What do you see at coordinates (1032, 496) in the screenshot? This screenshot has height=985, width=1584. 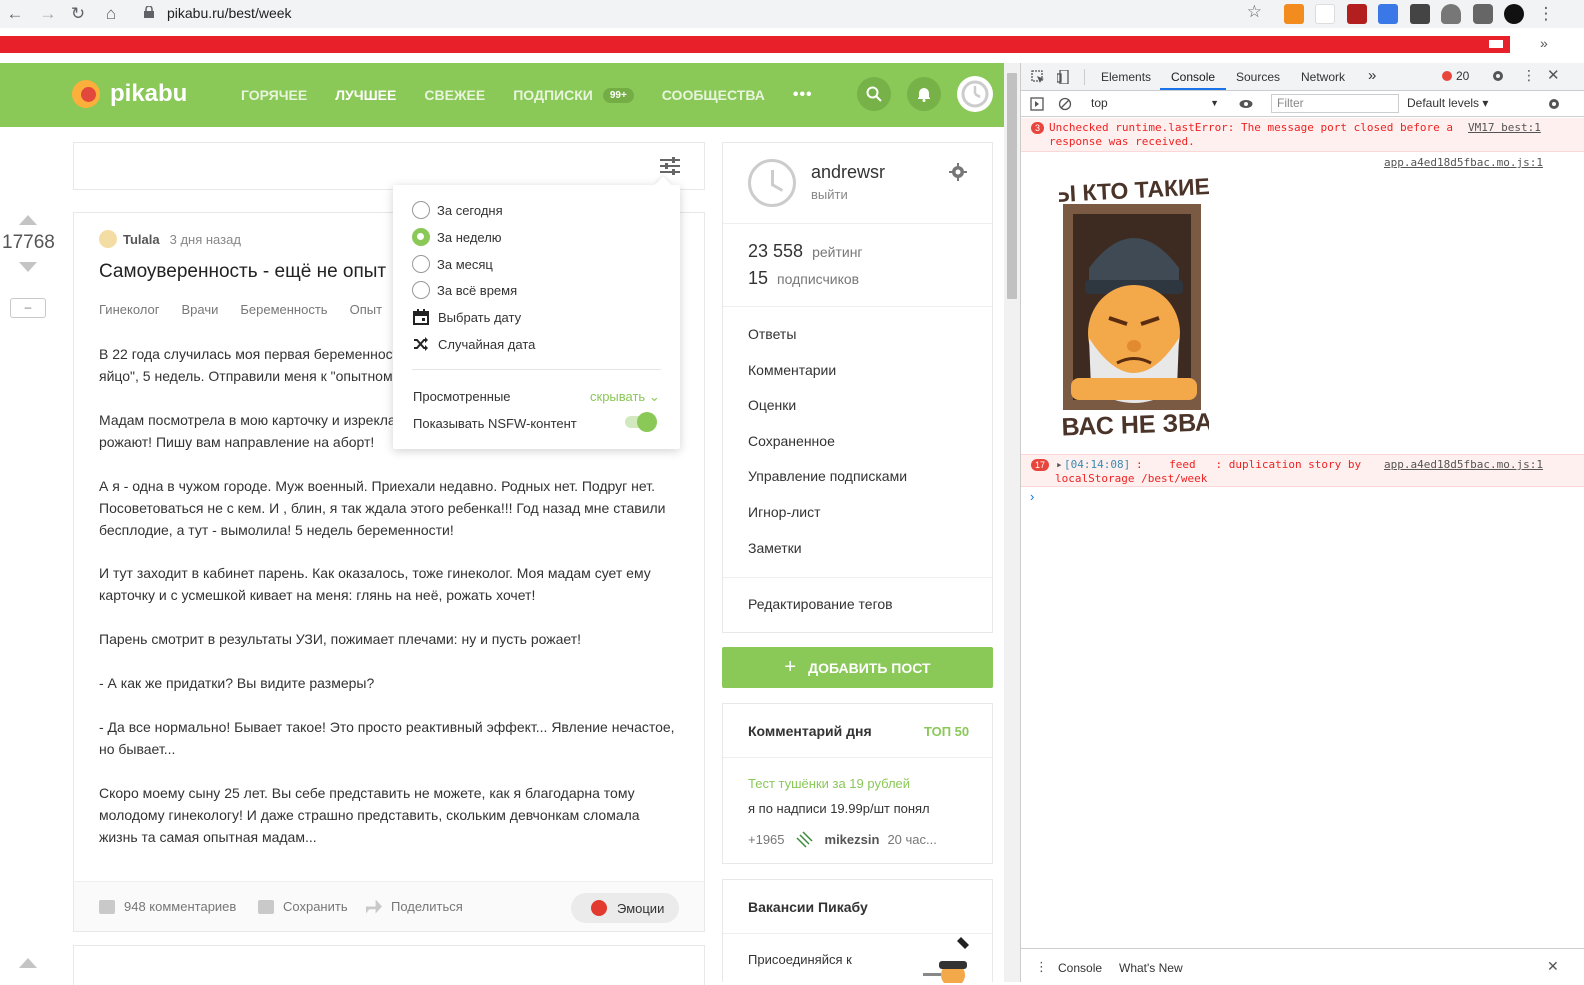 I see `console-prompt: ›` at bounding box center [1032, 496].